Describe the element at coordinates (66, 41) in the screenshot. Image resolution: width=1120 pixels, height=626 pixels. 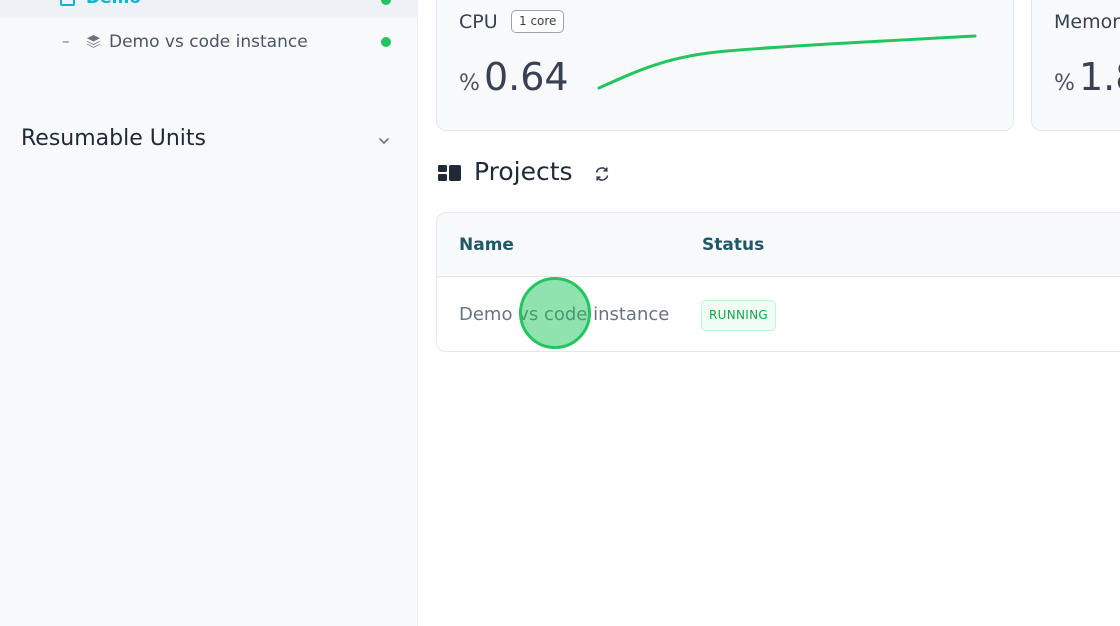
I see `tree-dash: –` at that location.